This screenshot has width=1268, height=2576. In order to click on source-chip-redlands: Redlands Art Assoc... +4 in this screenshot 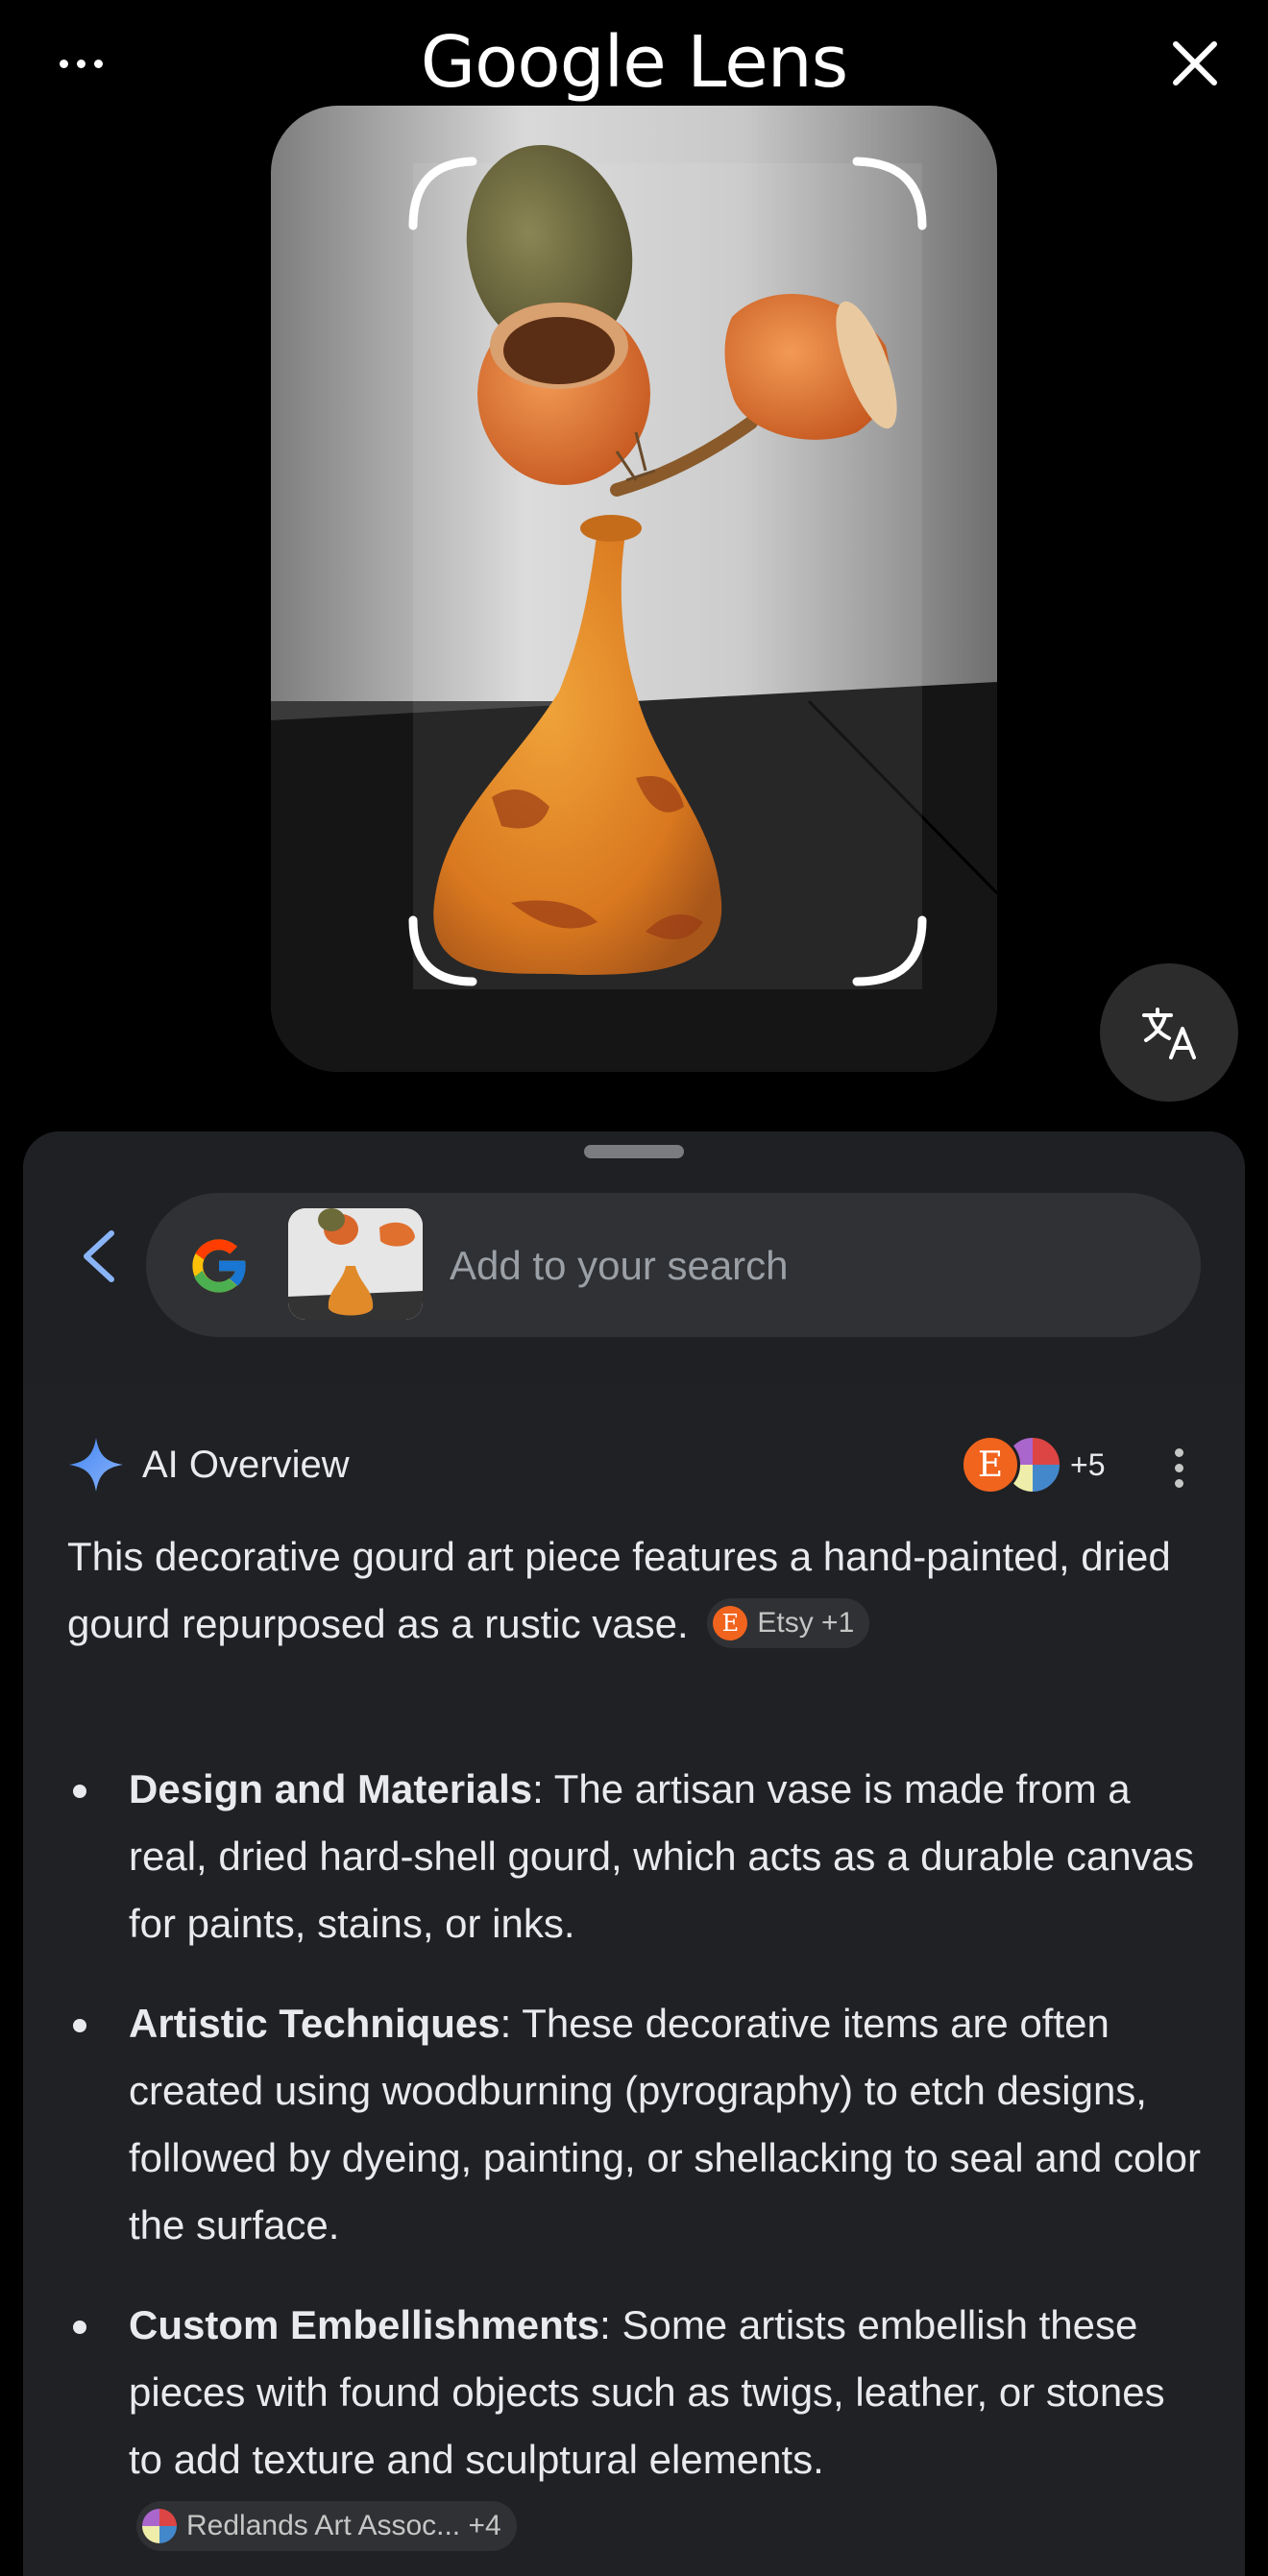, I will do `click(326, 2525)`.